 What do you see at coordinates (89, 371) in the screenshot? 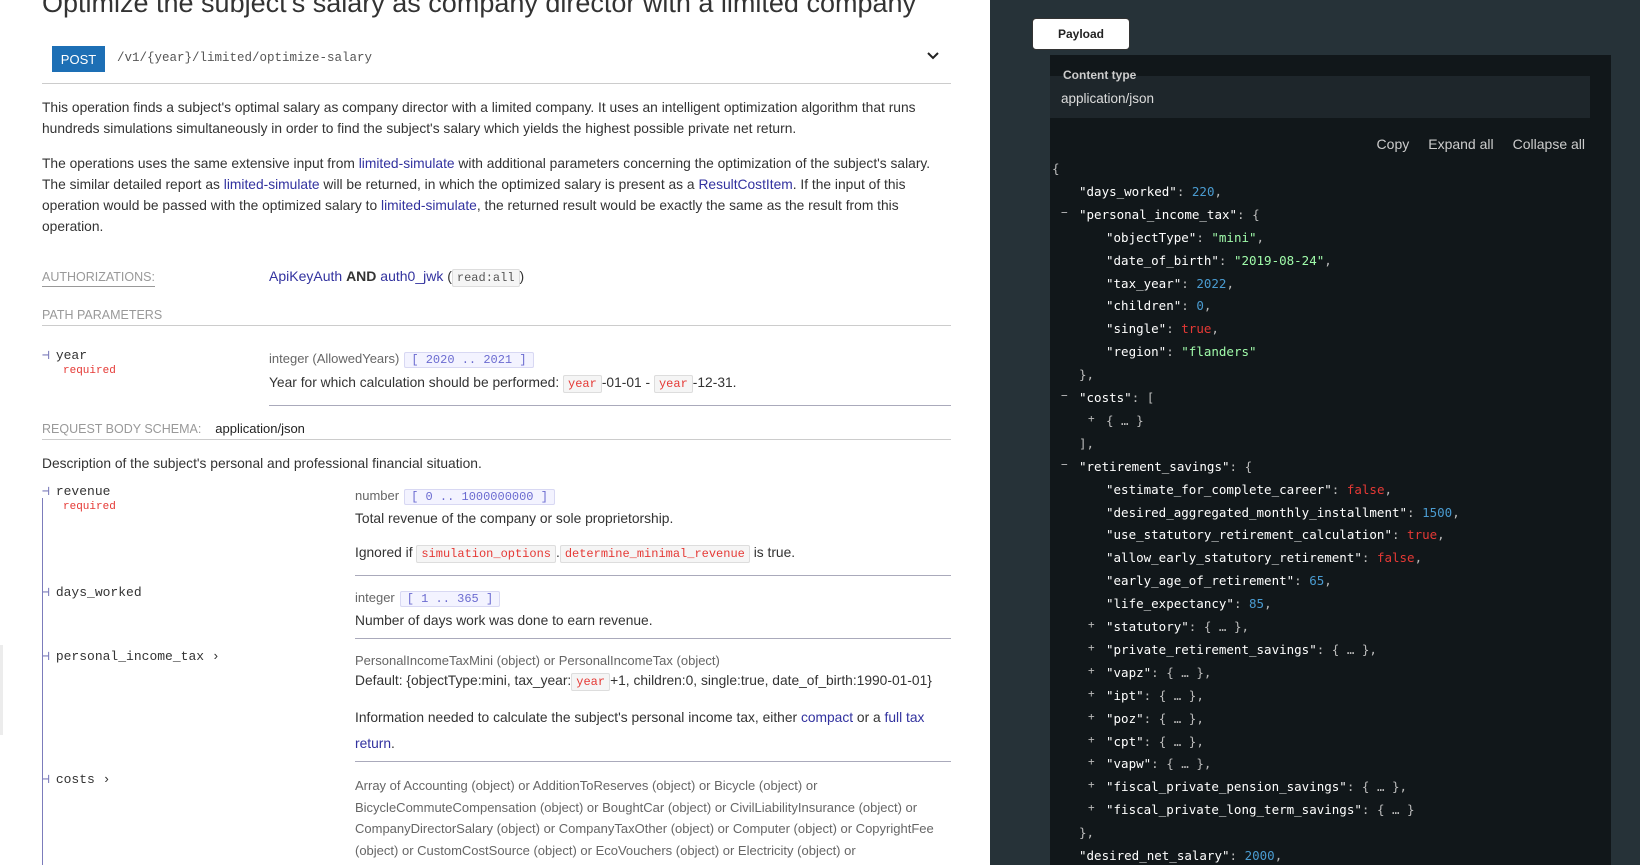
I see `required-label: required` at bounding box center [89, 371].